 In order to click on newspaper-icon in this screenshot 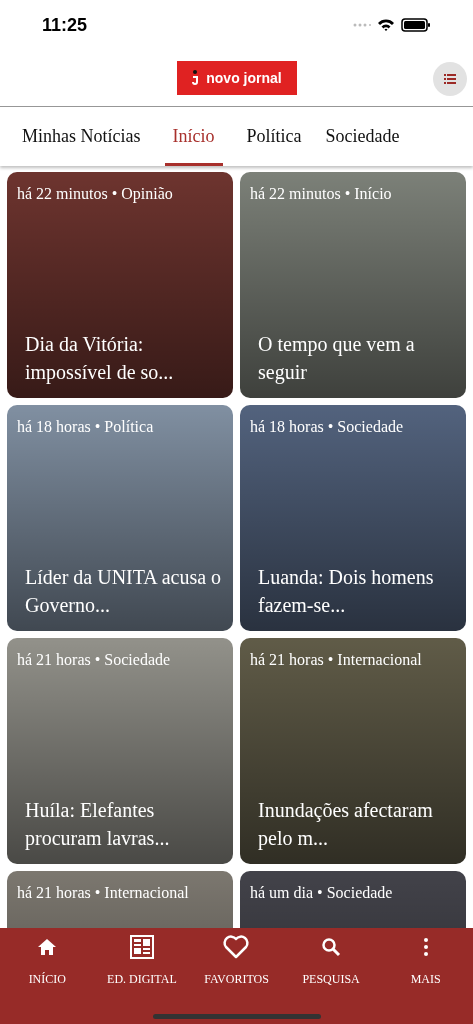, I will do `click(141, 947)`.